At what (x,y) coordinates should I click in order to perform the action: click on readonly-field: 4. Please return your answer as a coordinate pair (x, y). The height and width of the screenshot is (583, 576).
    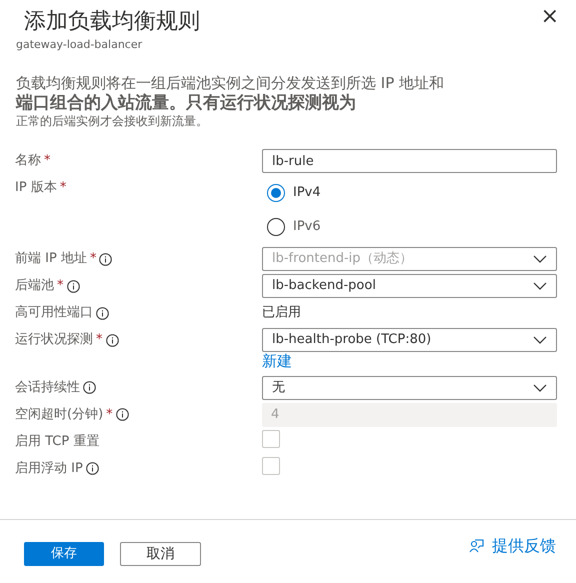
    Looking at the image, I should click on (409, 414).